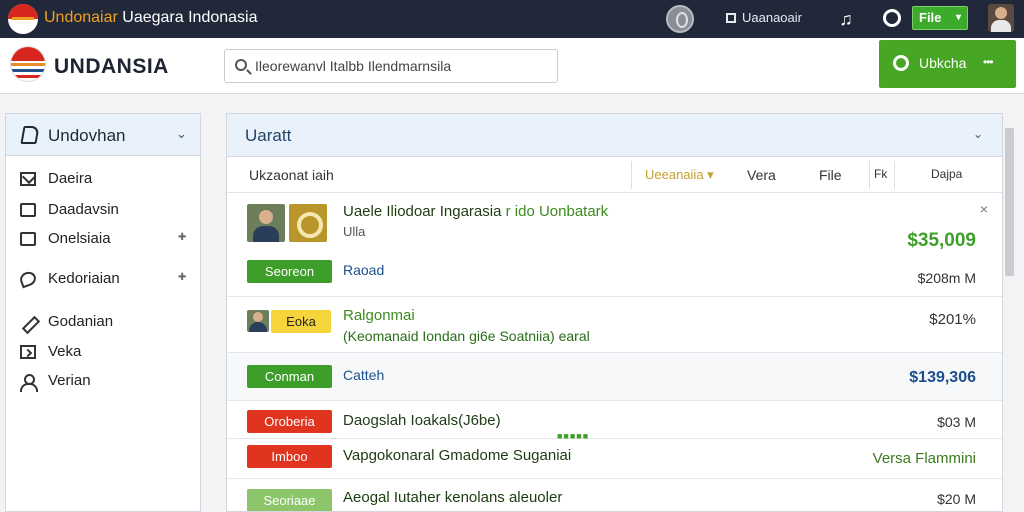 This screenshot has height=512, width=1024. Describe the element at coordinates (28, 64) in the screenshot. I see `logo` at that location.